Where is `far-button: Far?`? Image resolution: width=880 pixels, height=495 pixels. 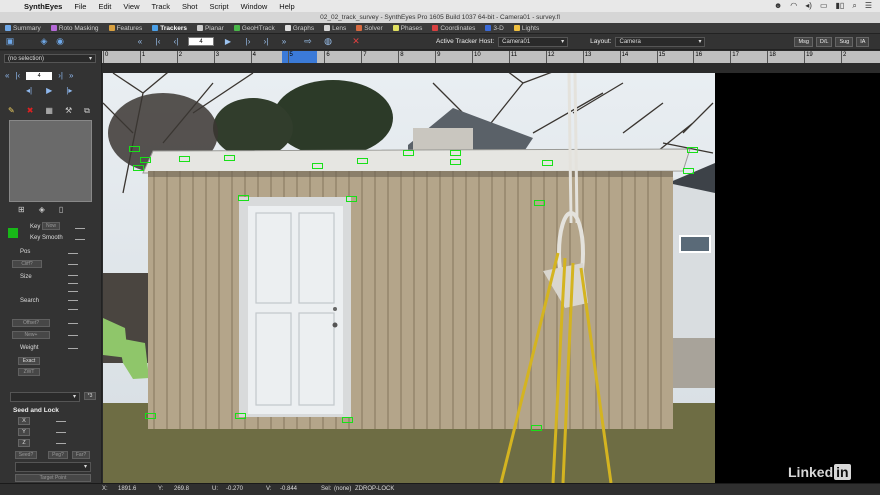 far-button: Far? is located at coordinates (81, 455).